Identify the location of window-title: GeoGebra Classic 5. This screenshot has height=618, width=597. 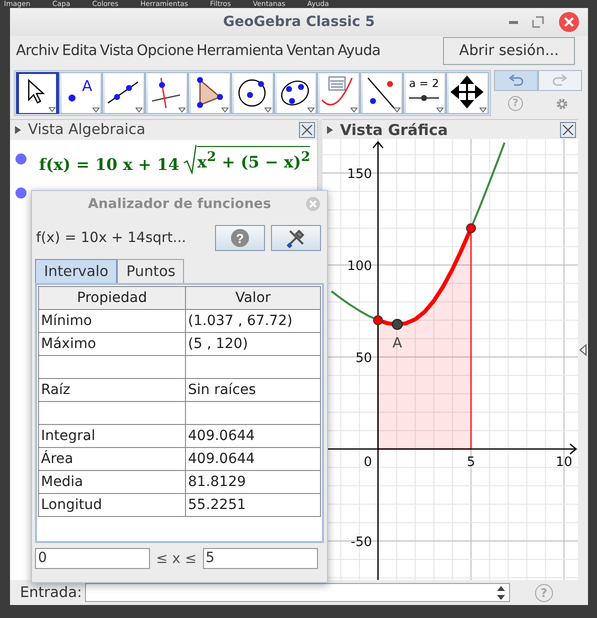
(299, 22).